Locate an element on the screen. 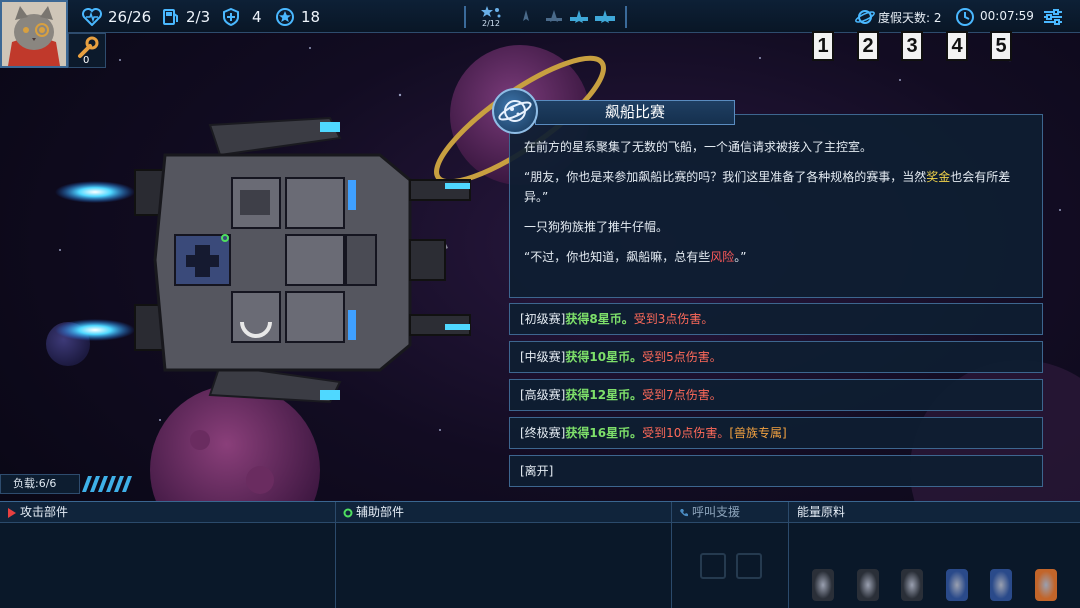  planet-icon is located at coordinates (515, 111).